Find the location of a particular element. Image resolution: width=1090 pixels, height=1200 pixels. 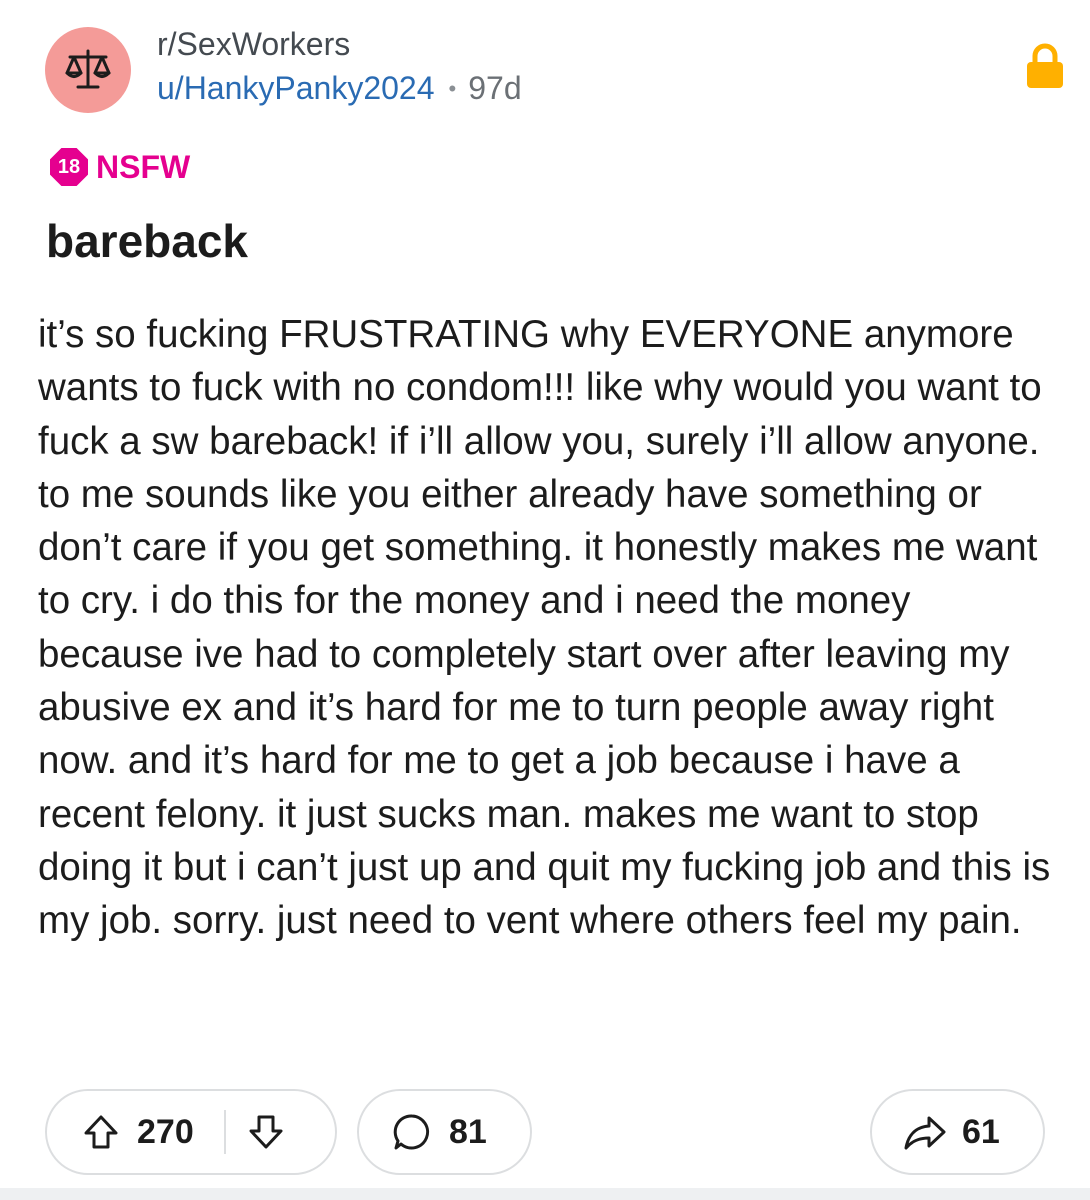

share-arrow-icon is located at coordinates (925, 1132).